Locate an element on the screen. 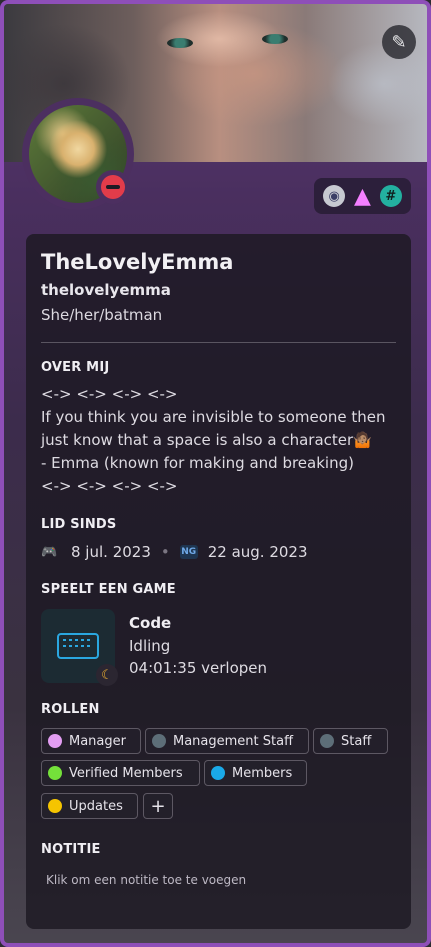 Image resolution: width=431 pixels, height=947 pixels. hash-badge-icon: # is located at coordinates (390, 196).